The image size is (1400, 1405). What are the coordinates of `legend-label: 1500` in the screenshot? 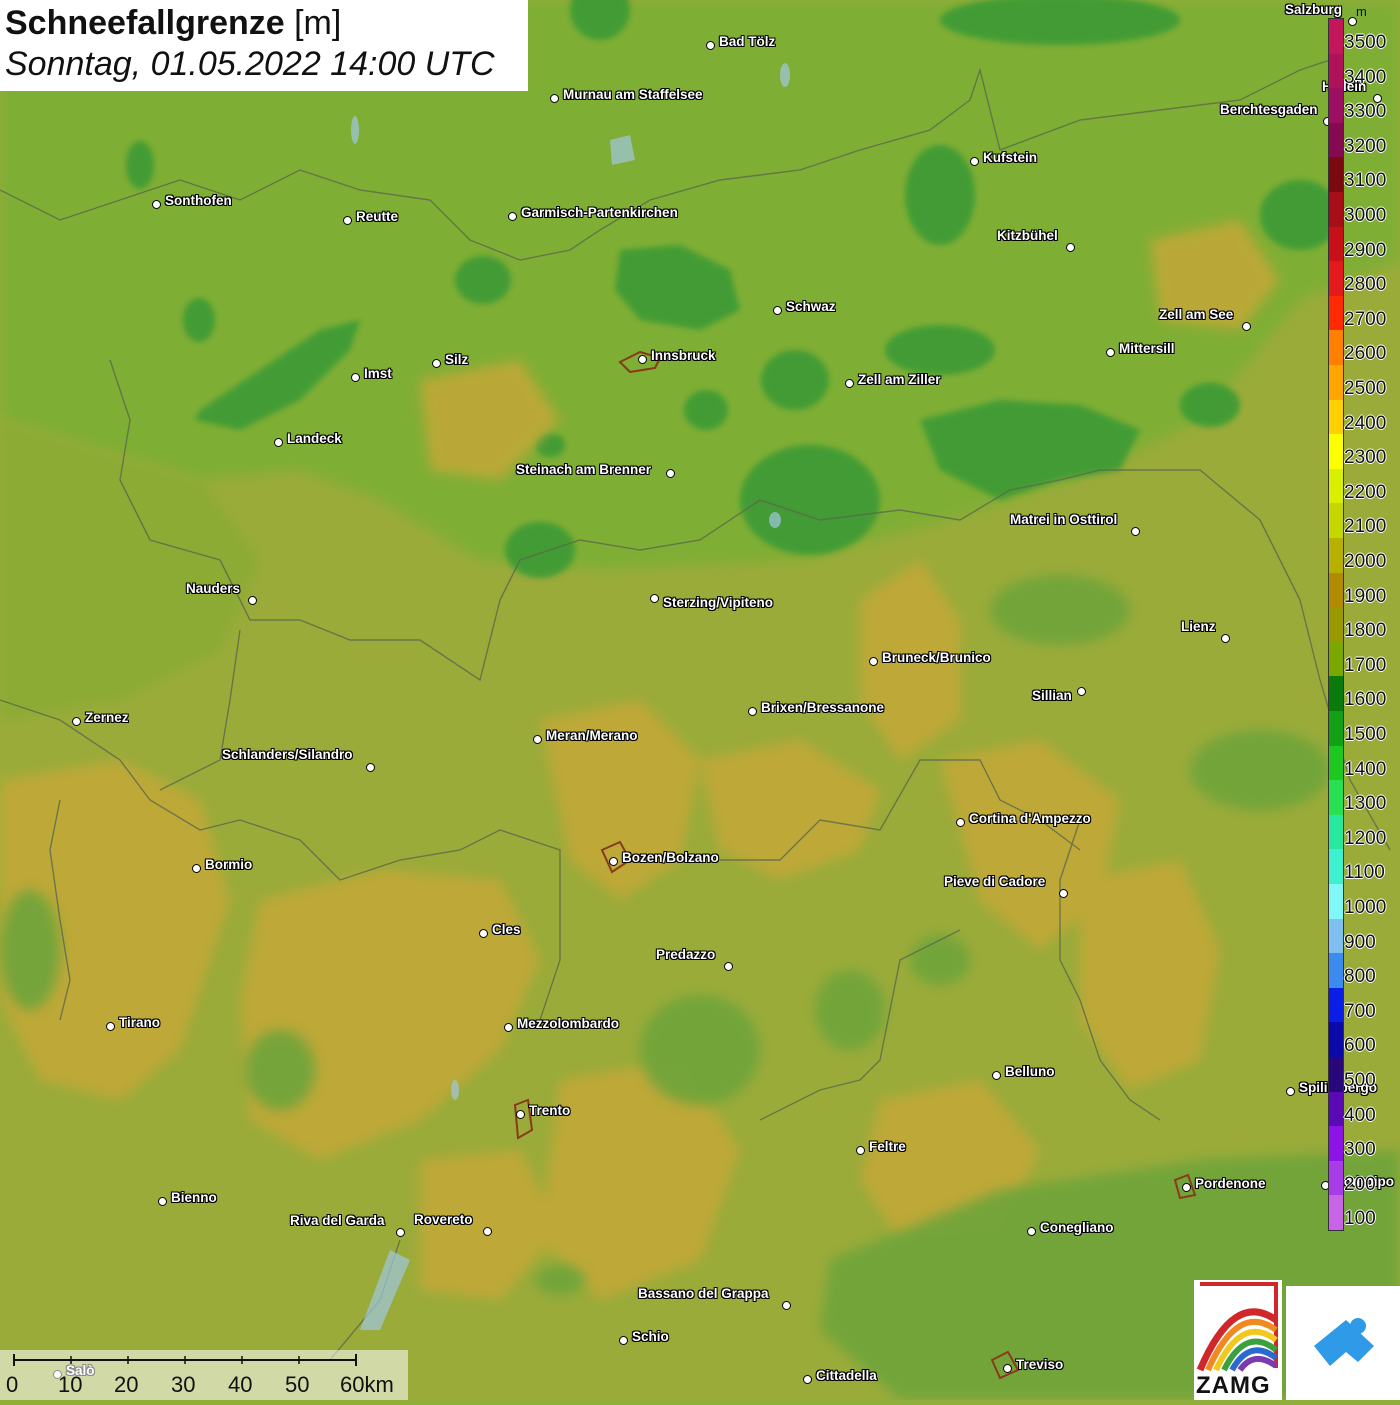 It's located at (1365, 734).